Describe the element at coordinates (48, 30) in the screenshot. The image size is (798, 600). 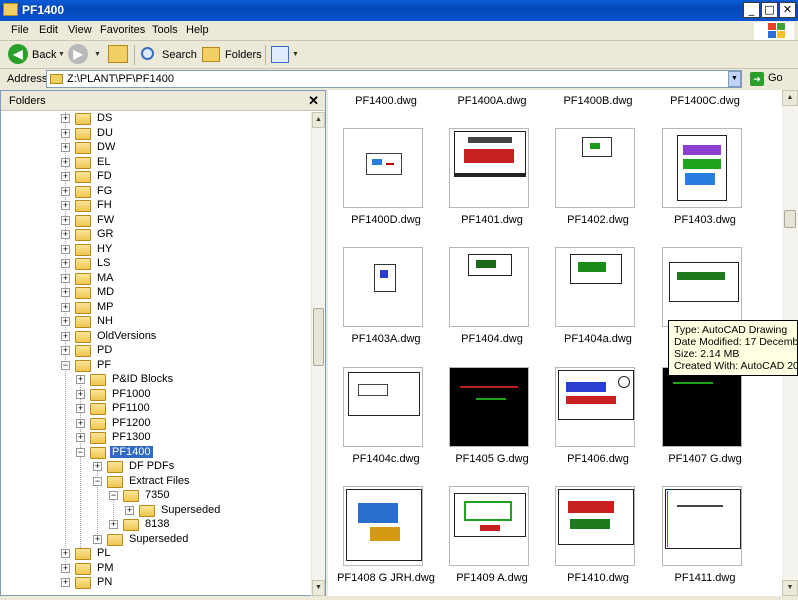
I see `menu-edit: Edit` at that location.